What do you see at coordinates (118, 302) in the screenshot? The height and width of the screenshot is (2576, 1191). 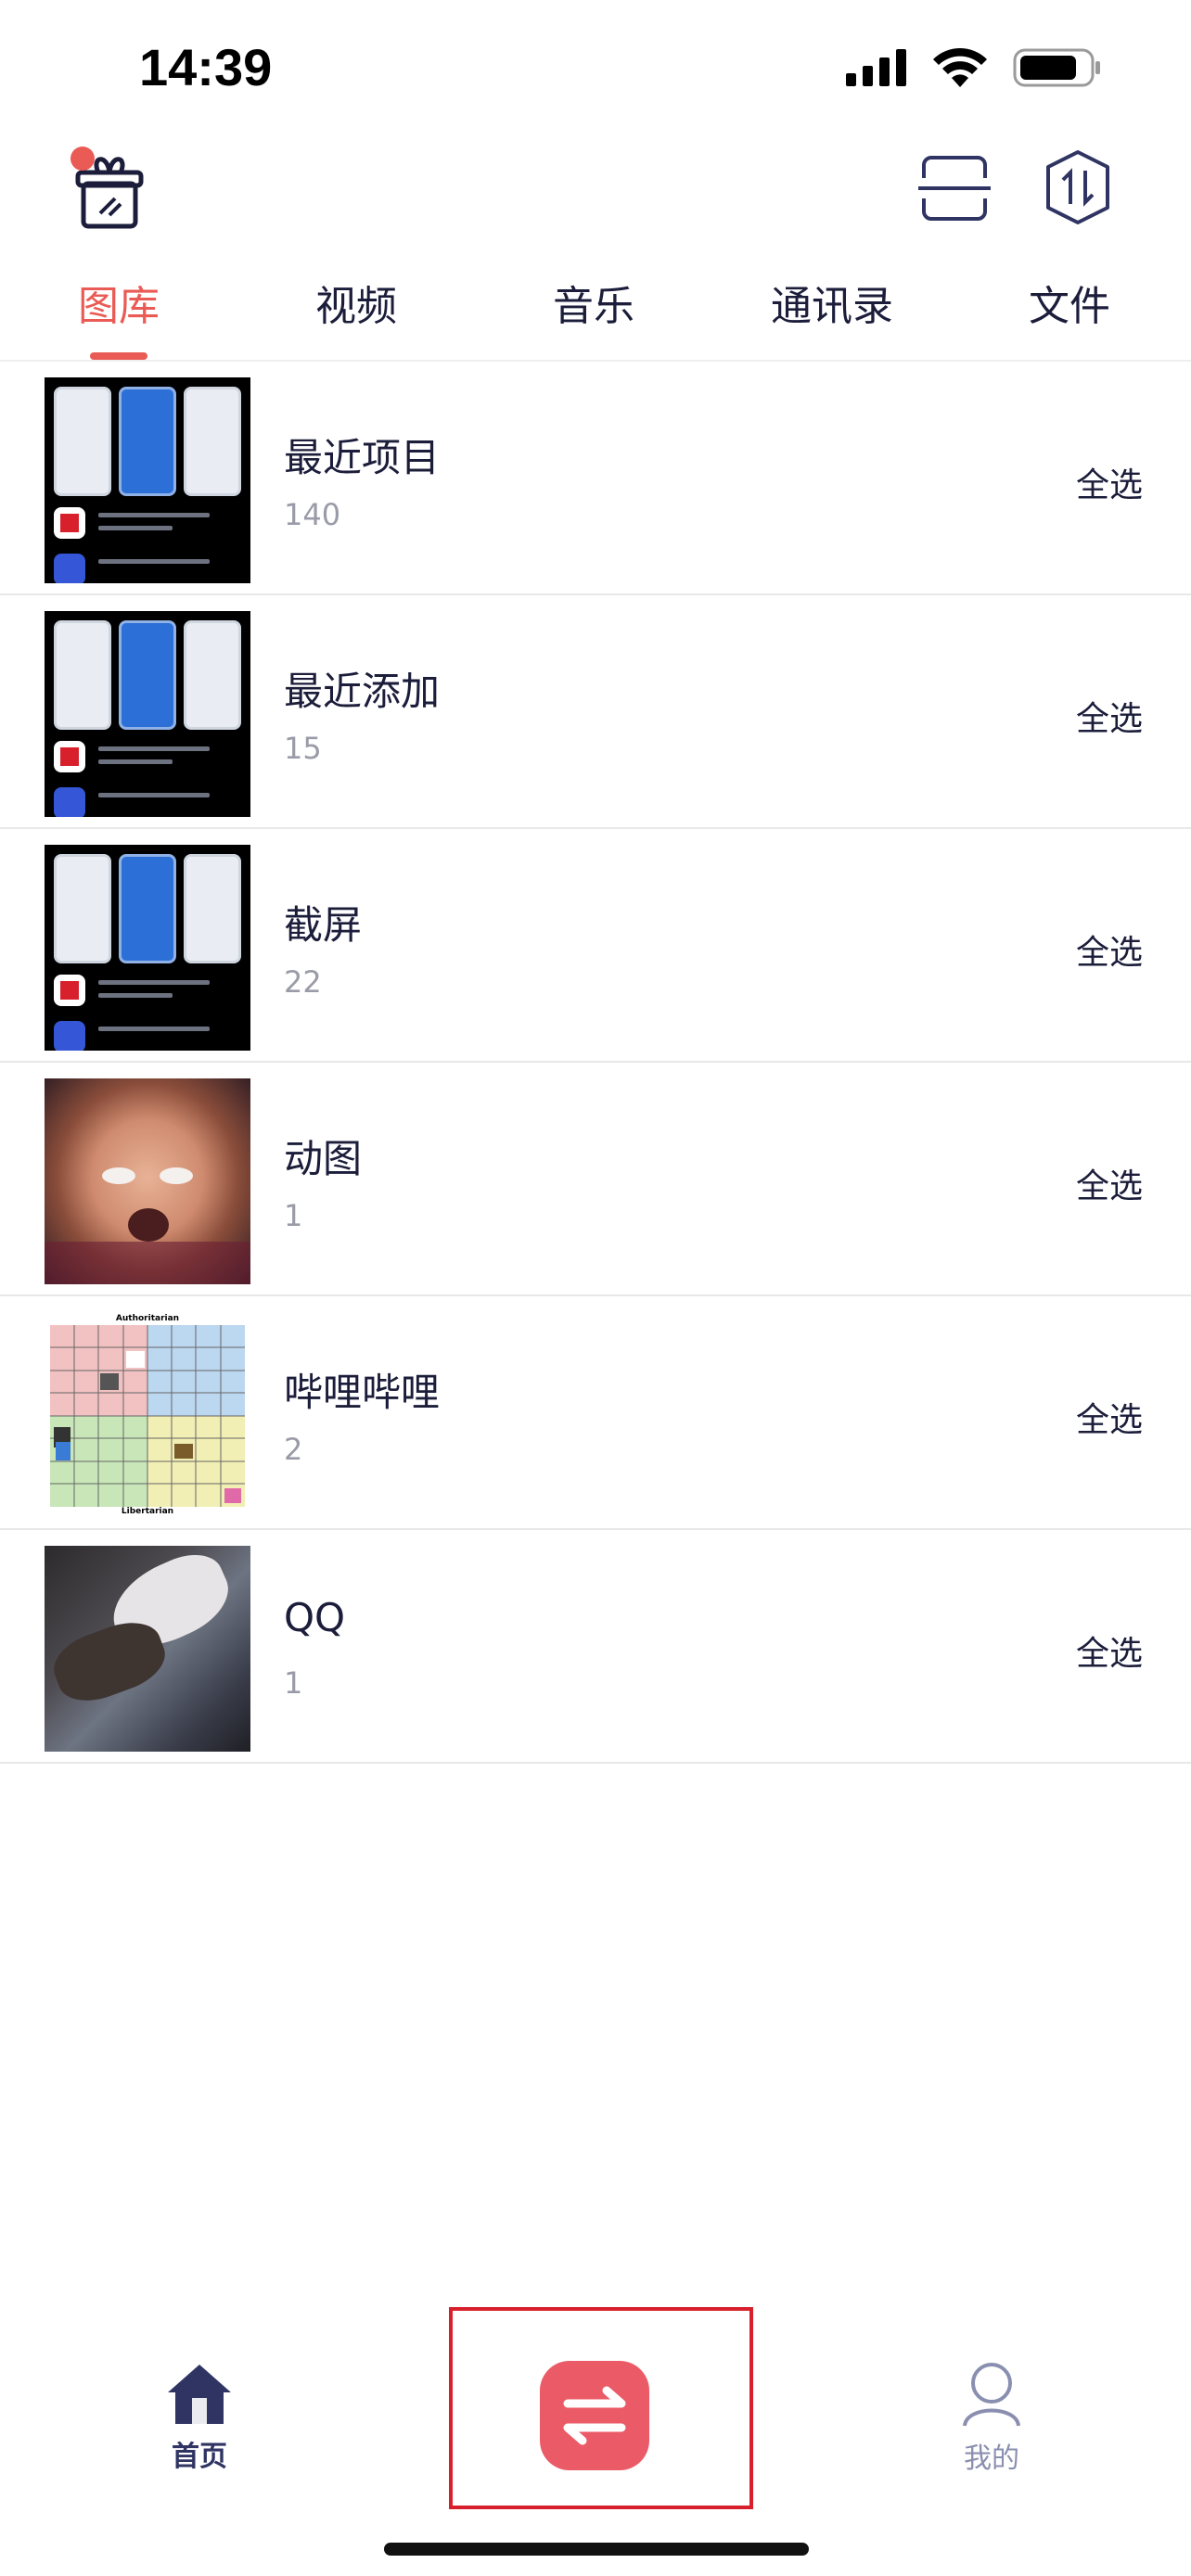 I see `tab-gallery: 图库` at bounding box center [118, 302].